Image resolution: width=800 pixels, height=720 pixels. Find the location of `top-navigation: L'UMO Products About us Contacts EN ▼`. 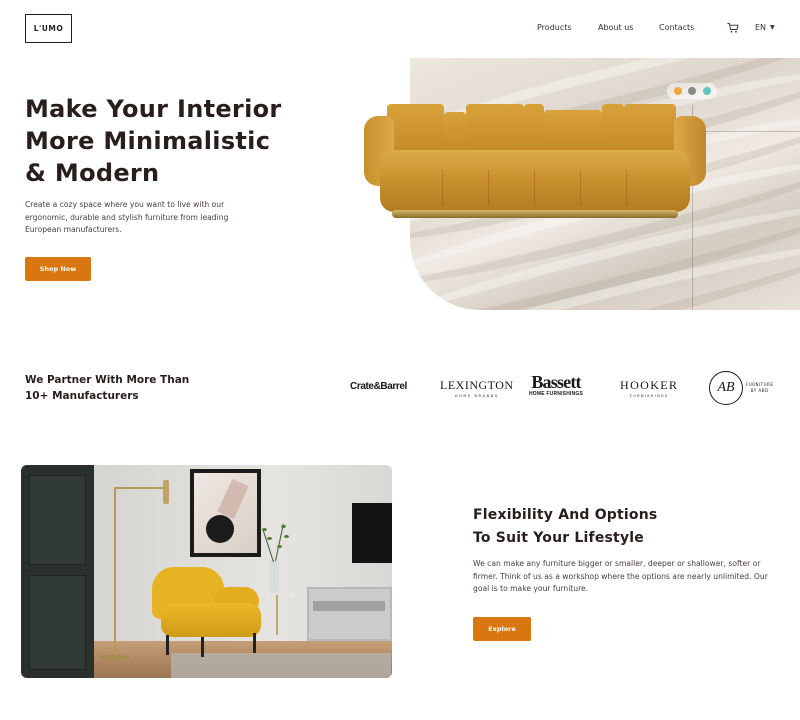

top-navigation: L'UMO Products About us Contacts EN ▼ is located at coordinates (400, 29).